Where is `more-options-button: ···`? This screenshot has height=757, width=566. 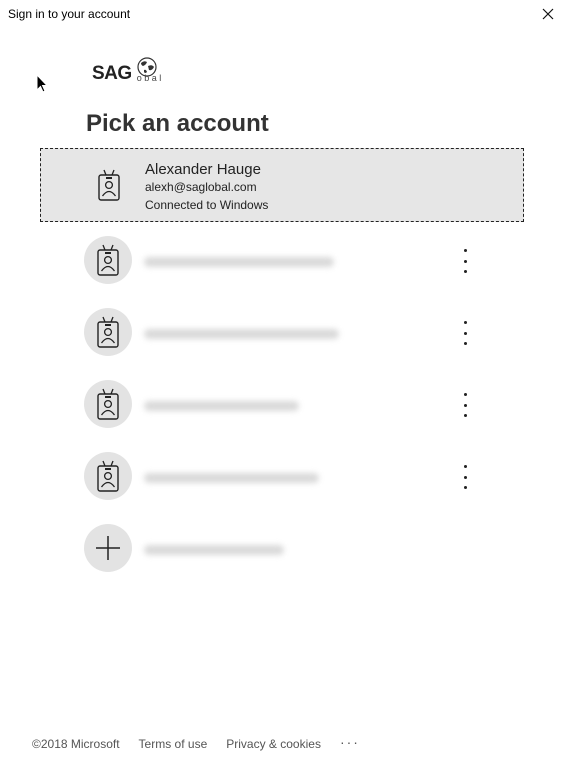
more-options-button: ··· is located at coordinates (350, 742).